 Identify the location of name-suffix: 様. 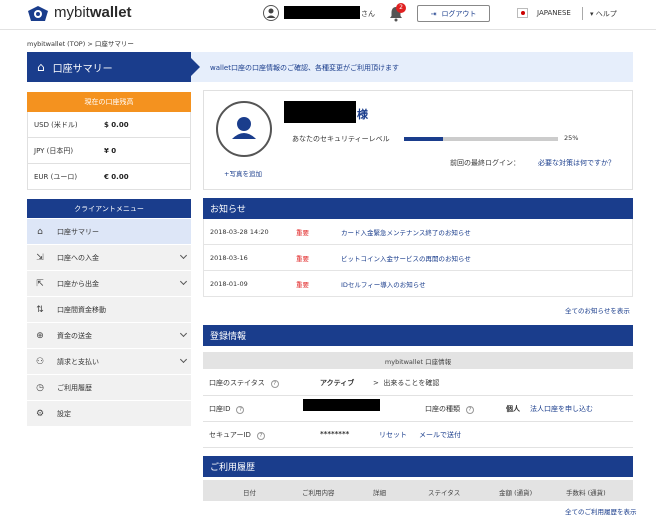
(362, 114).